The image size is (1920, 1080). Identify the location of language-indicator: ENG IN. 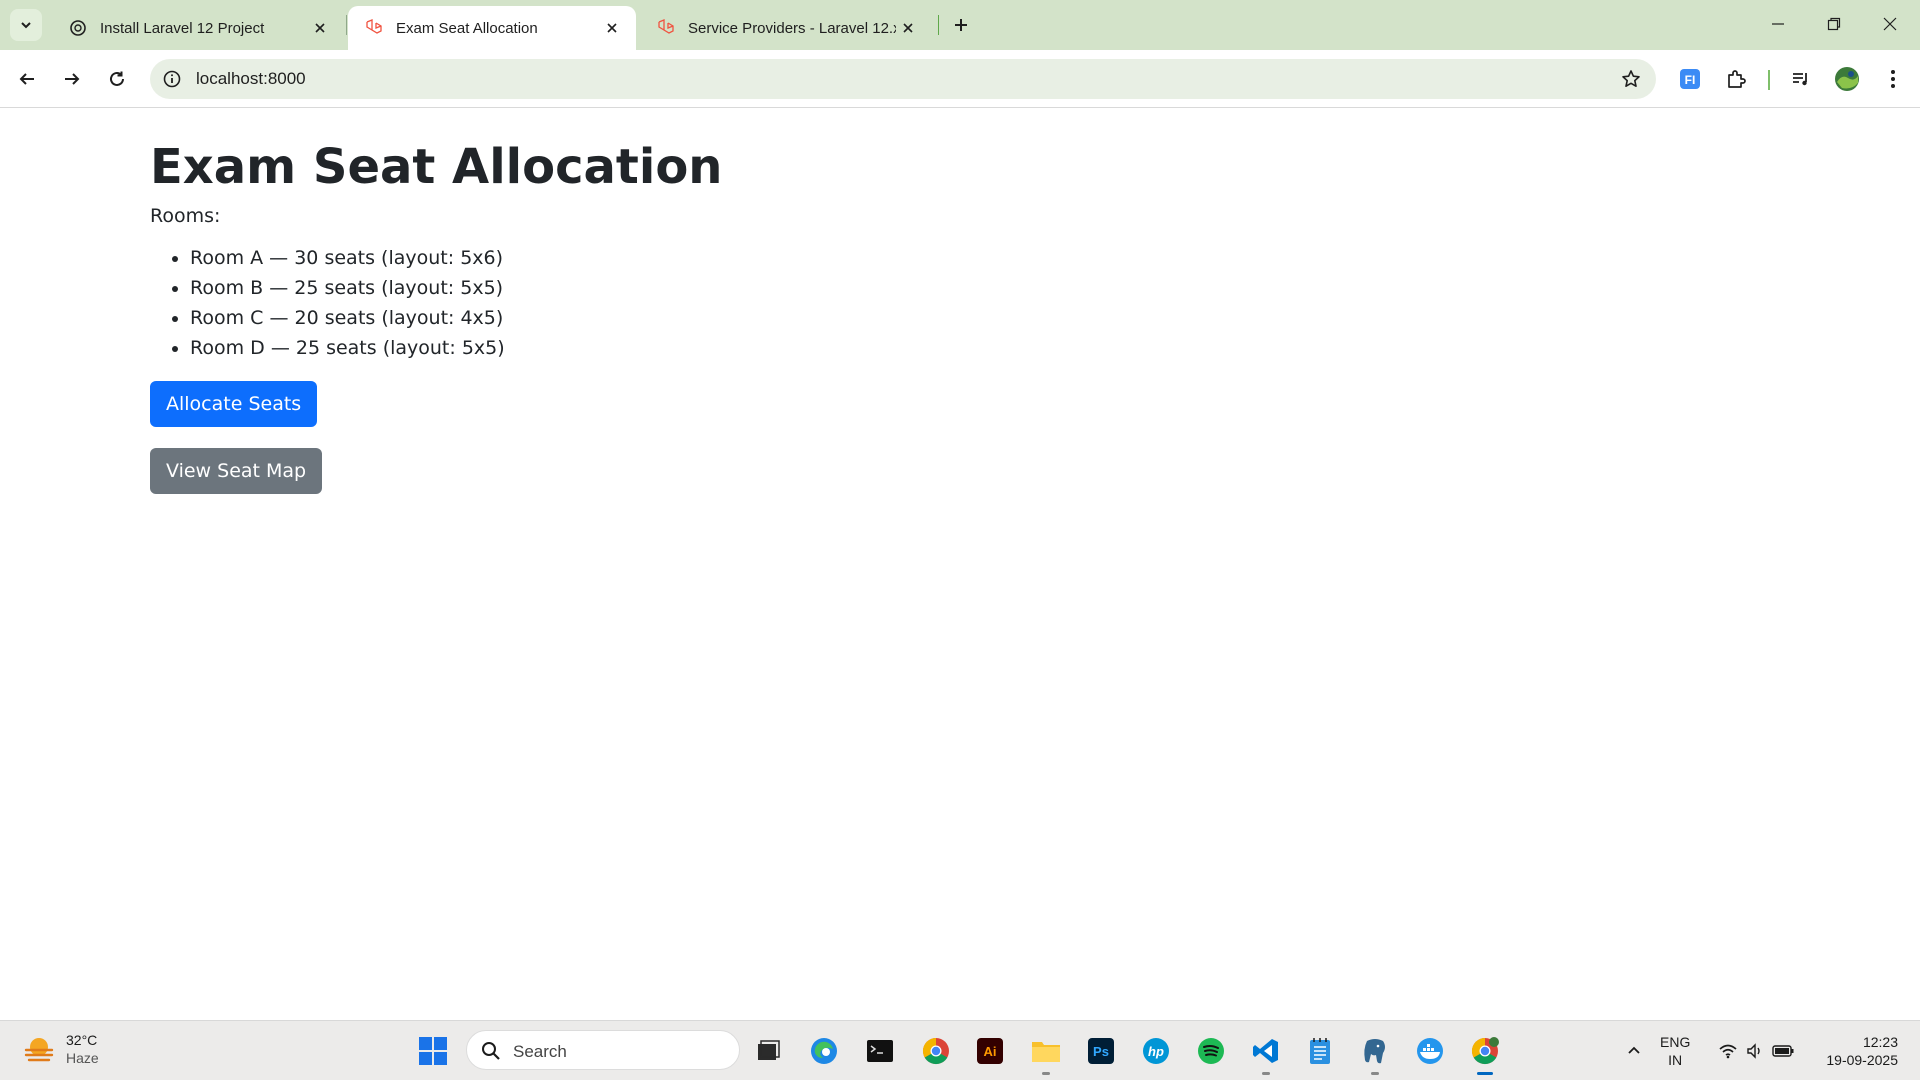
(1675, 1051).